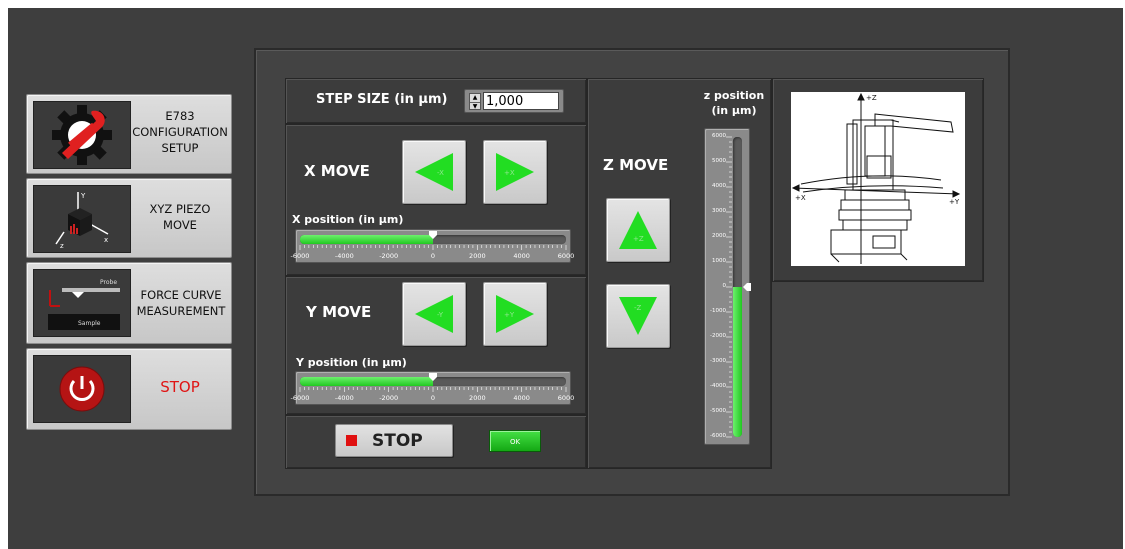  Describe the element at coordinates (440, 173) in the screenshot. I see `svg-text: -X` at that location.